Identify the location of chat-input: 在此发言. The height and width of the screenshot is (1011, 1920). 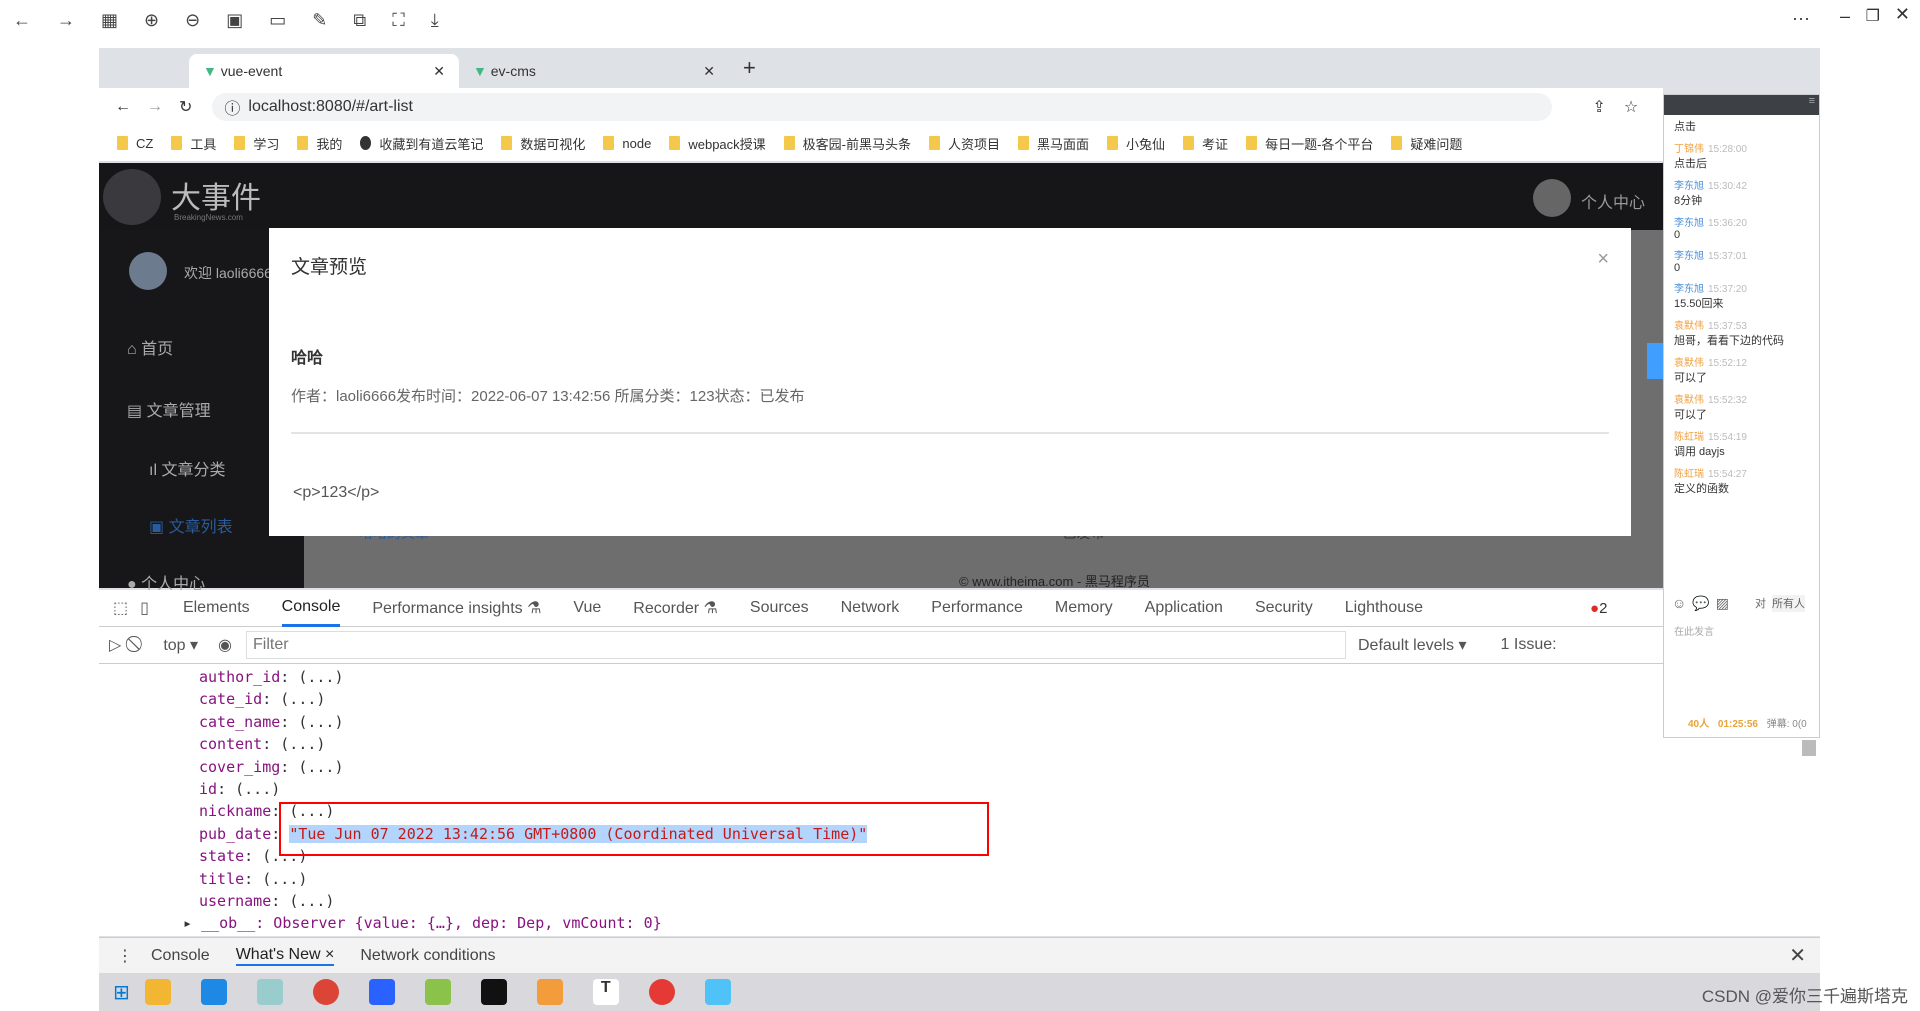
(1694, 630).